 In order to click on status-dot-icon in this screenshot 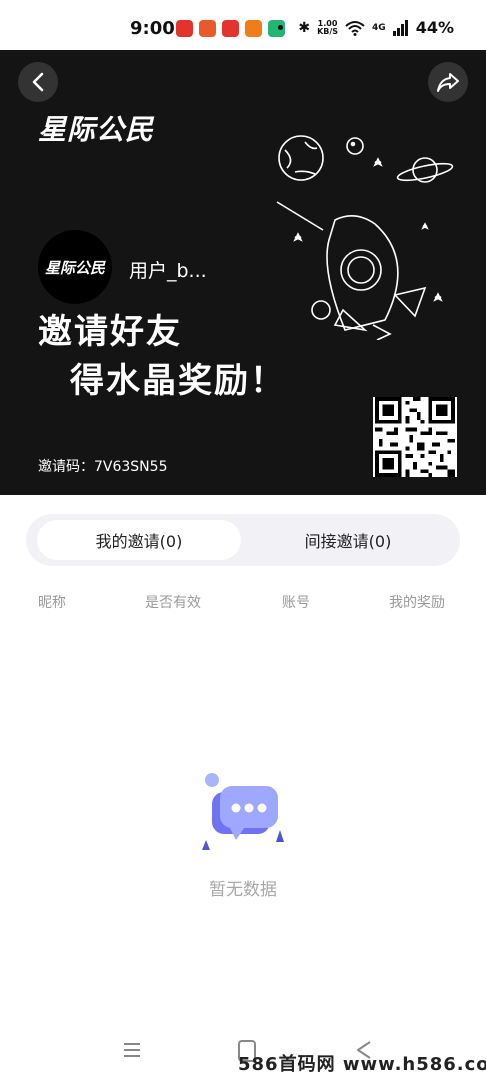, I will do `click(281, 27)`.